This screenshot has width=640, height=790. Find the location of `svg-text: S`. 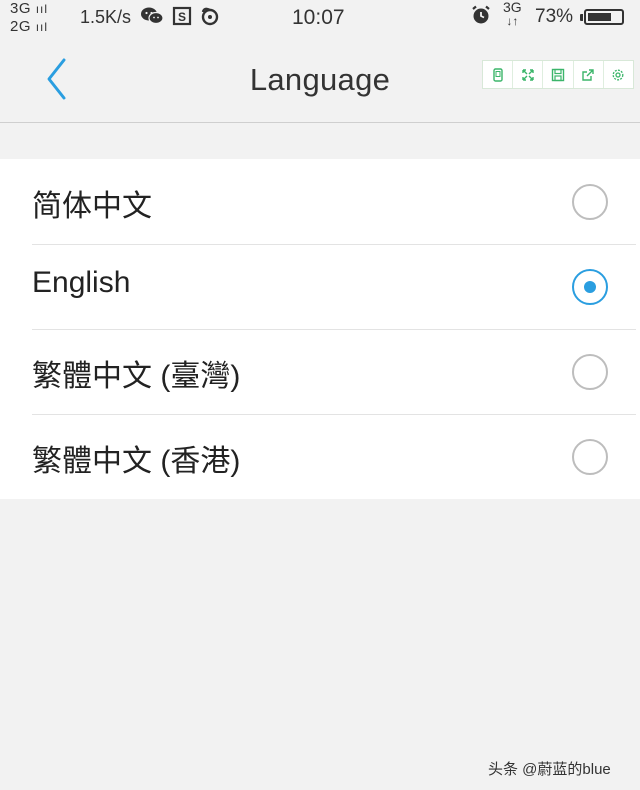

svg-text: S is located at coordinates (182, 17).